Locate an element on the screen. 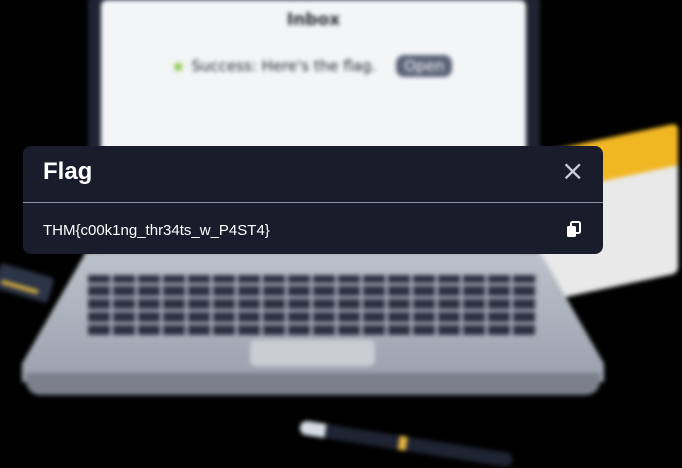  inbox-message-row: ★ Success: Here's the flag. Open is located at coordinates (312, 66).